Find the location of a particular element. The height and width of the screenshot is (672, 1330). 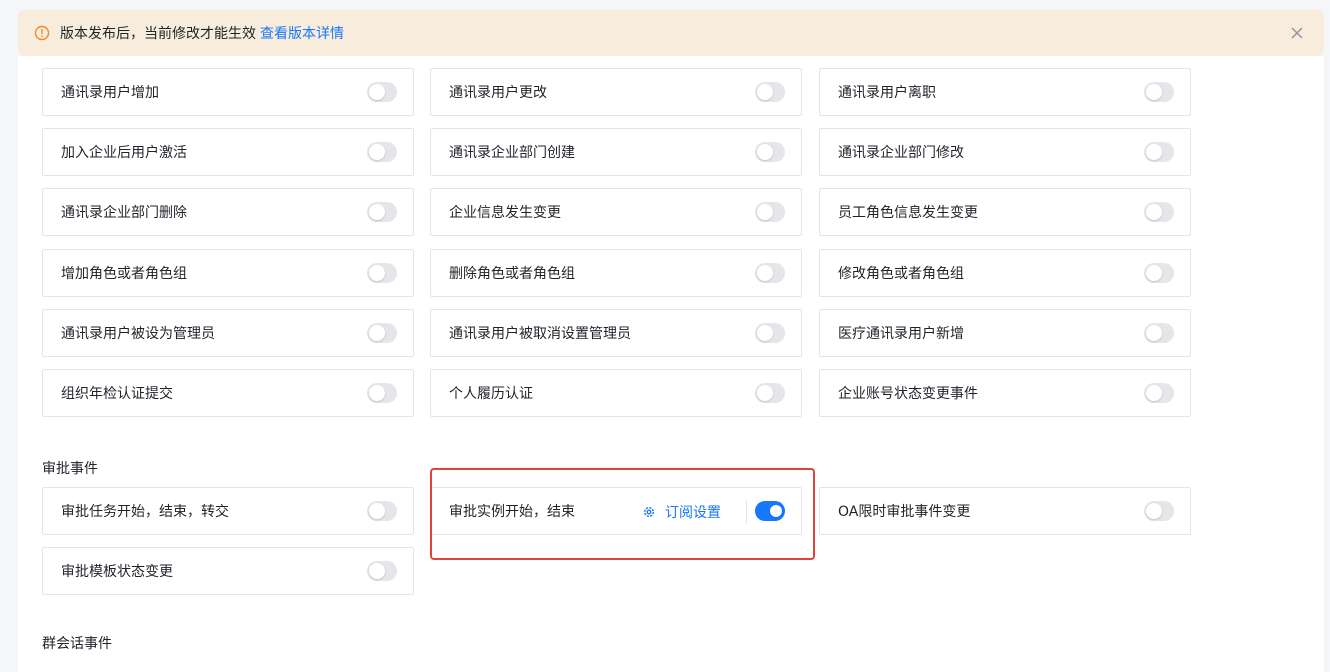

close-icon is located at coordinates (1297, 33).